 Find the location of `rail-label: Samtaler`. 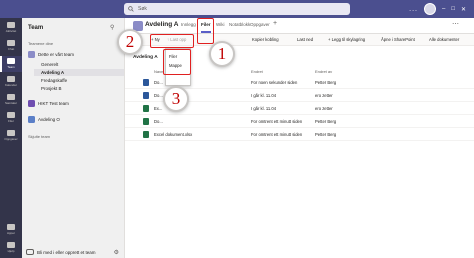

rail-label: Samtaler is located at coordinates (10, 103).